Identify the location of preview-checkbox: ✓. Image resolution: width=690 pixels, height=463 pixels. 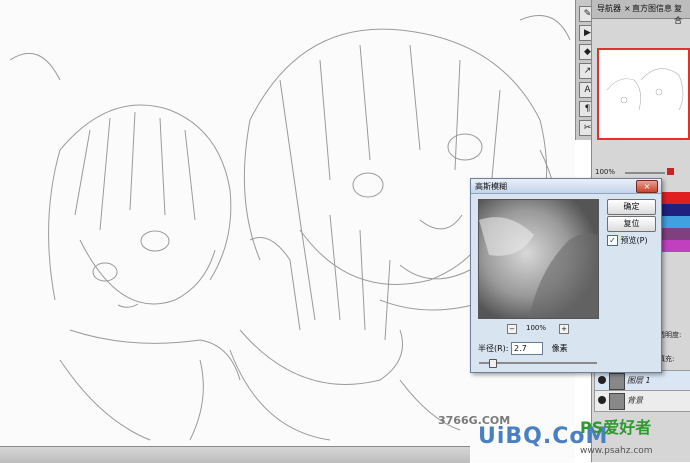
(612, 240).